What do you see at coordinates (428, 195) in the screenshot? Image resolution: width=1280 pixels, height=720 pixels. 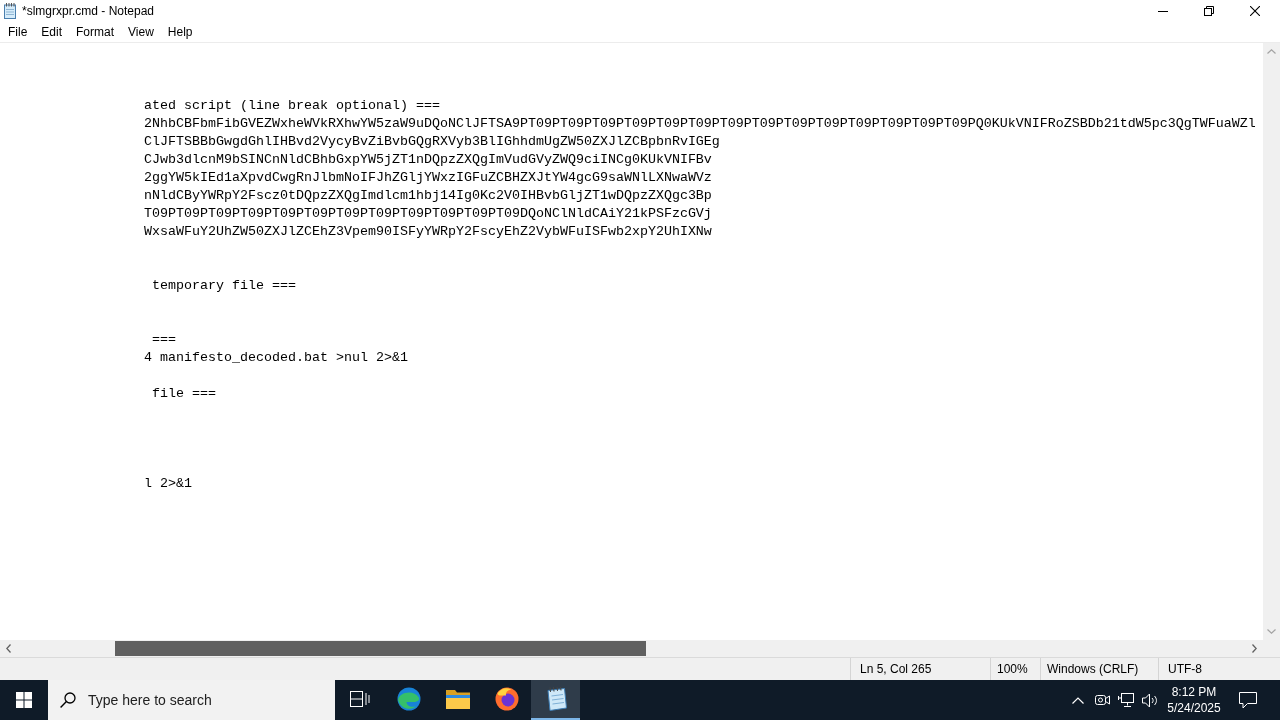 I see `text-line: nNldCByYWRpY2Fscz0tDQpzZXQgImdlcm1hbj14Ig0Kc2V0IHBvbGljZT1wDQpzZXQgc3Bp` at bounding box center [428, 195].